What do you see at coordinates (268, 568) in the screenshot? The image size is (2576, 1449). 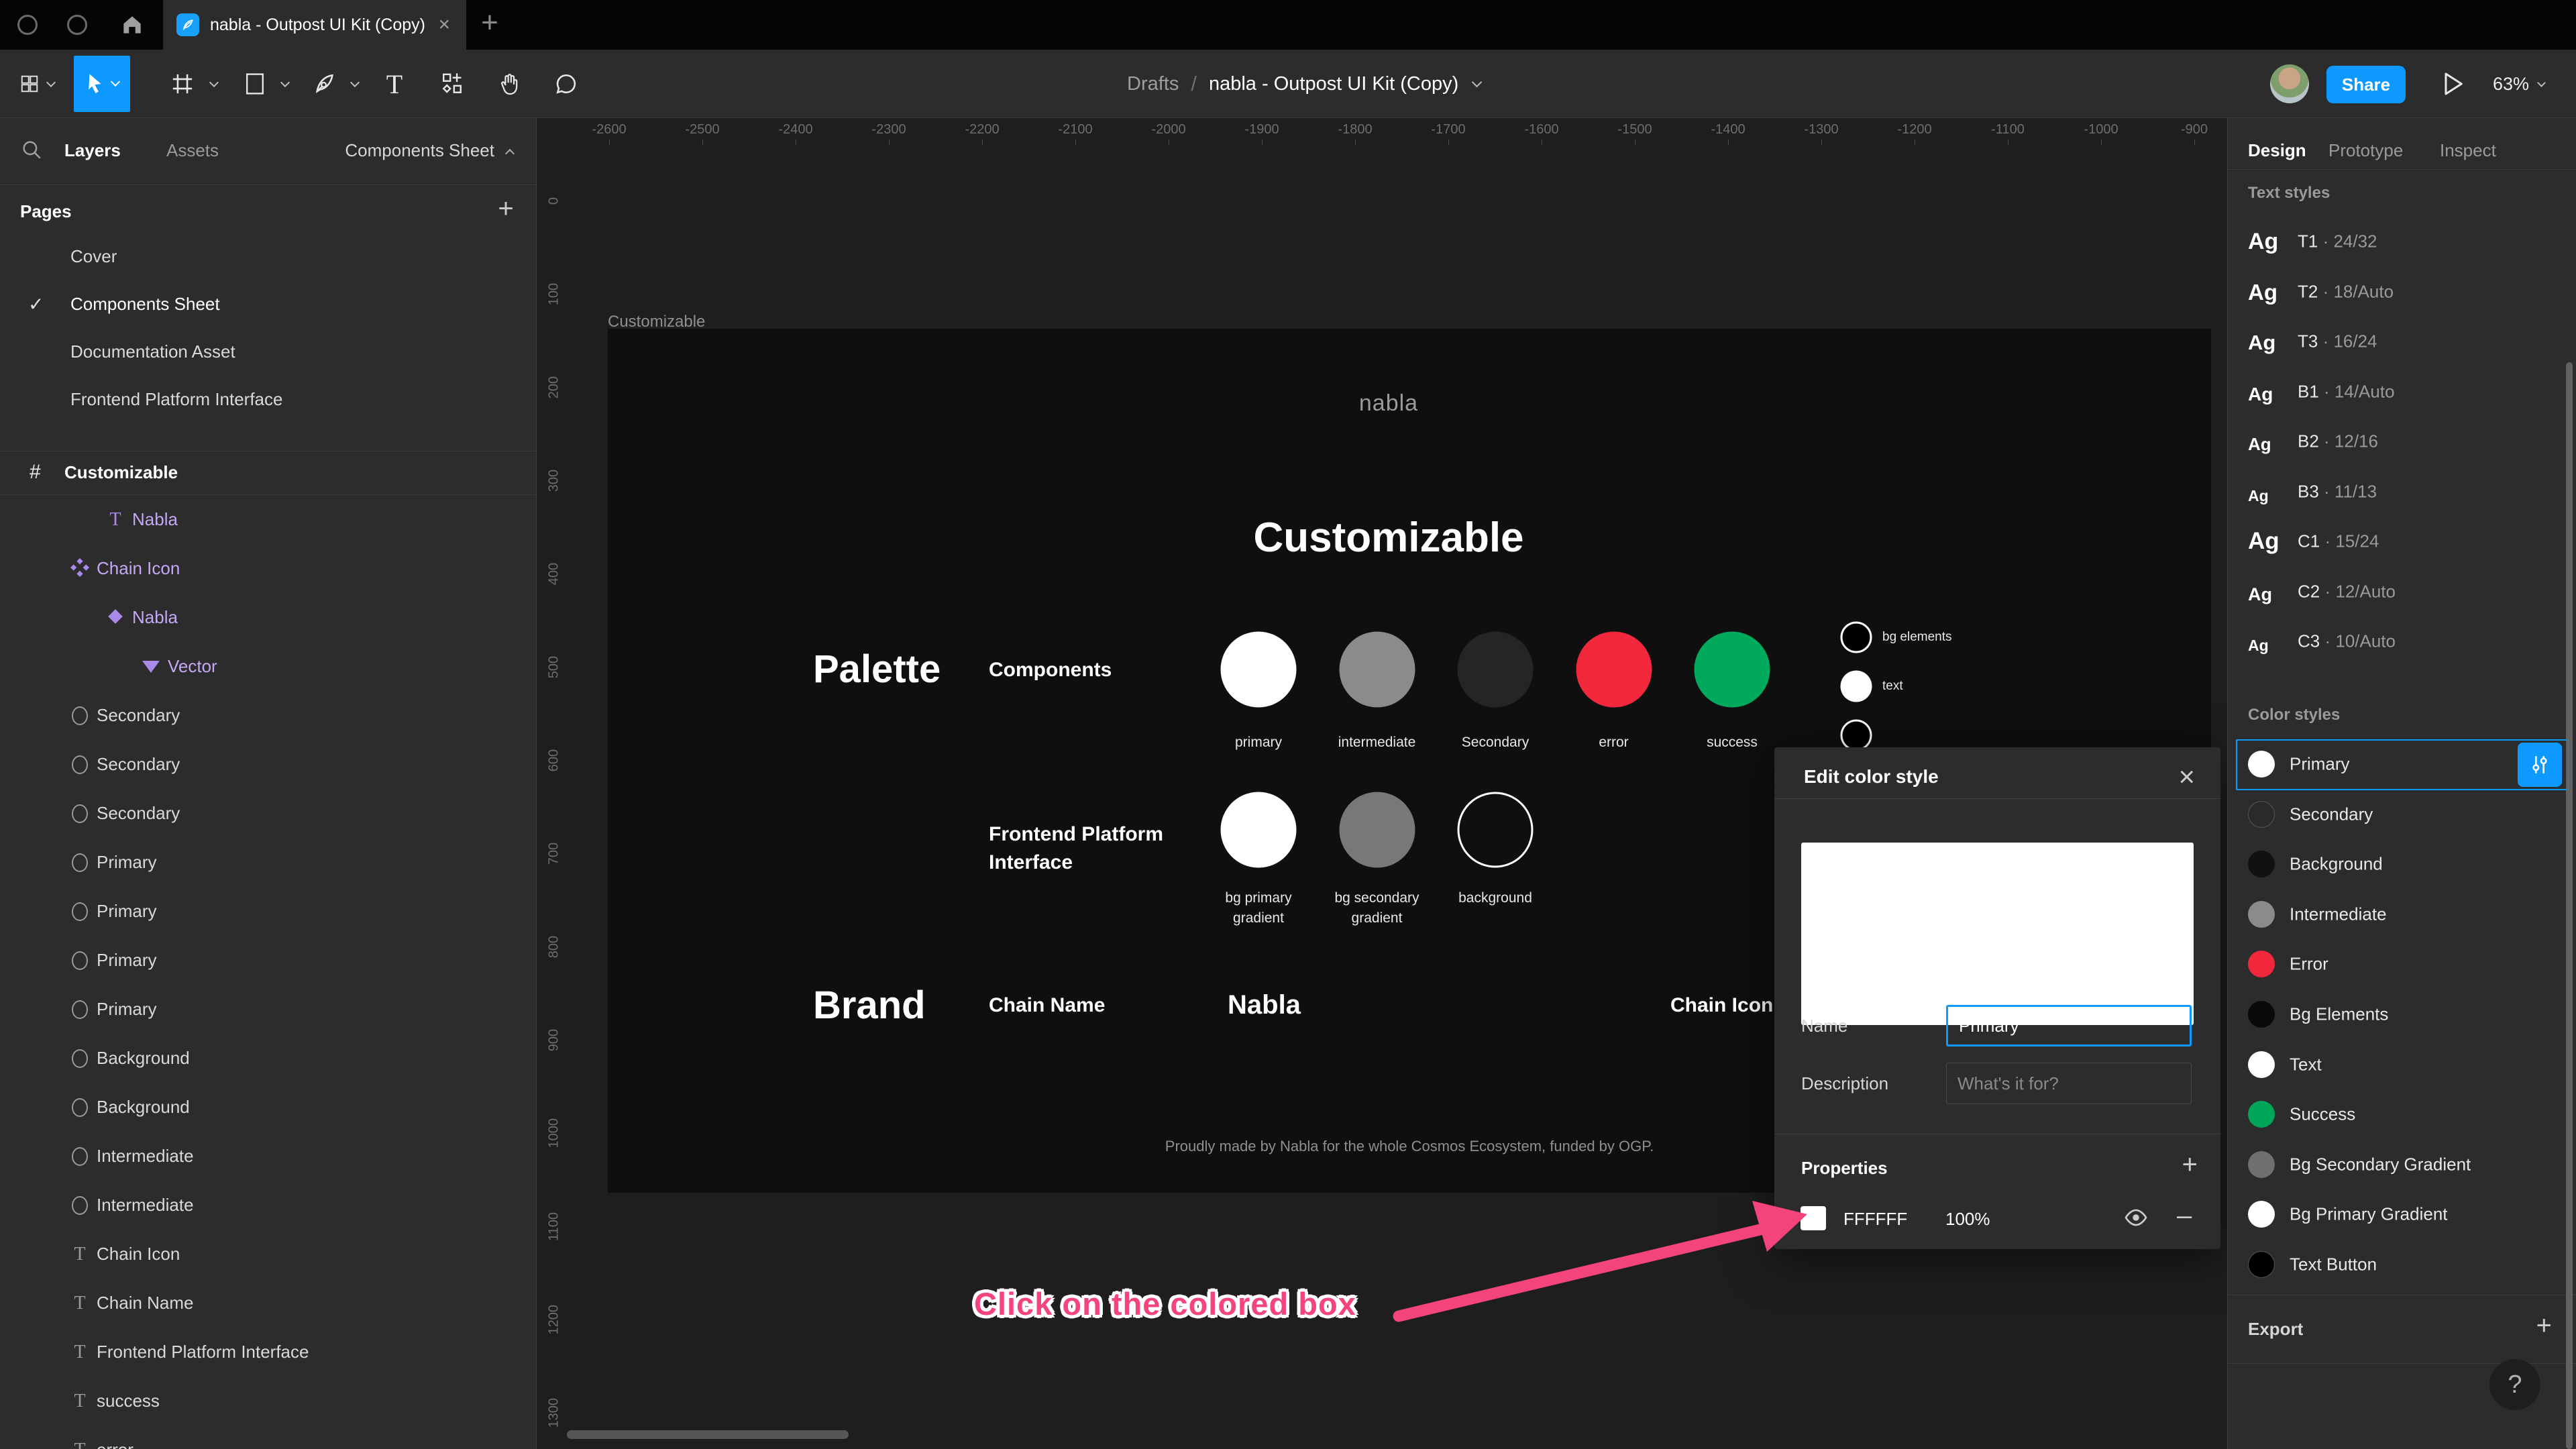 I see `layer-row: Chain Icon` at bounding box center [268, 568].